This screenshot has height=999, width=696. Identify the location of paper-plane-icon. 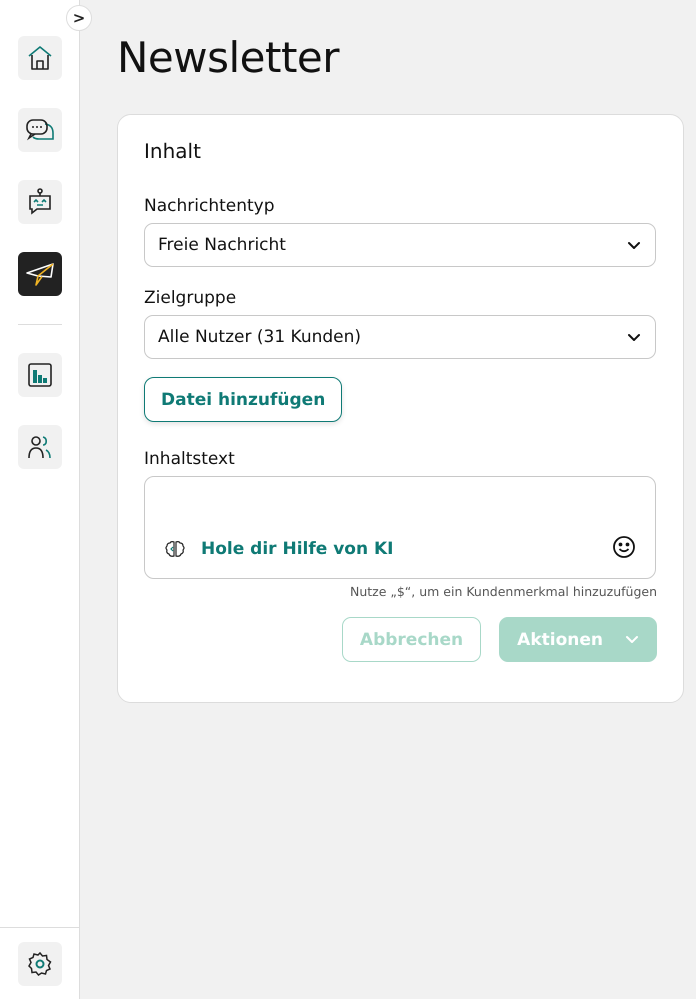
(39, 274).